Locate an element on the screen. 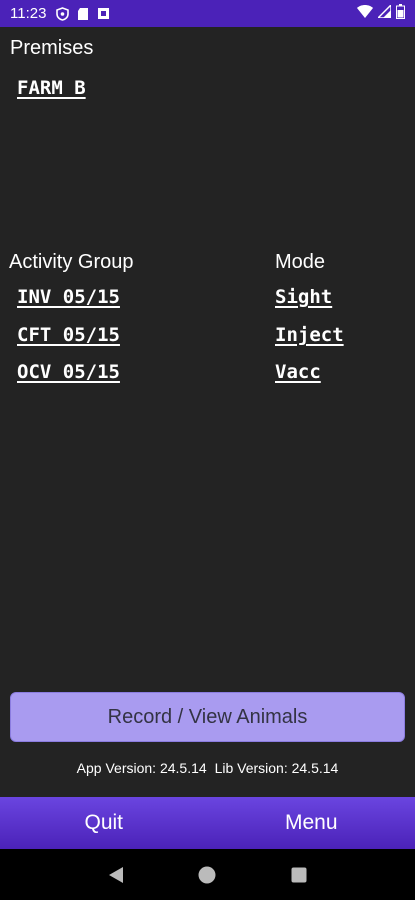 This screenshot has height=900, width=415. premises-value-link: FARM B is located at coordinates (51, 88).